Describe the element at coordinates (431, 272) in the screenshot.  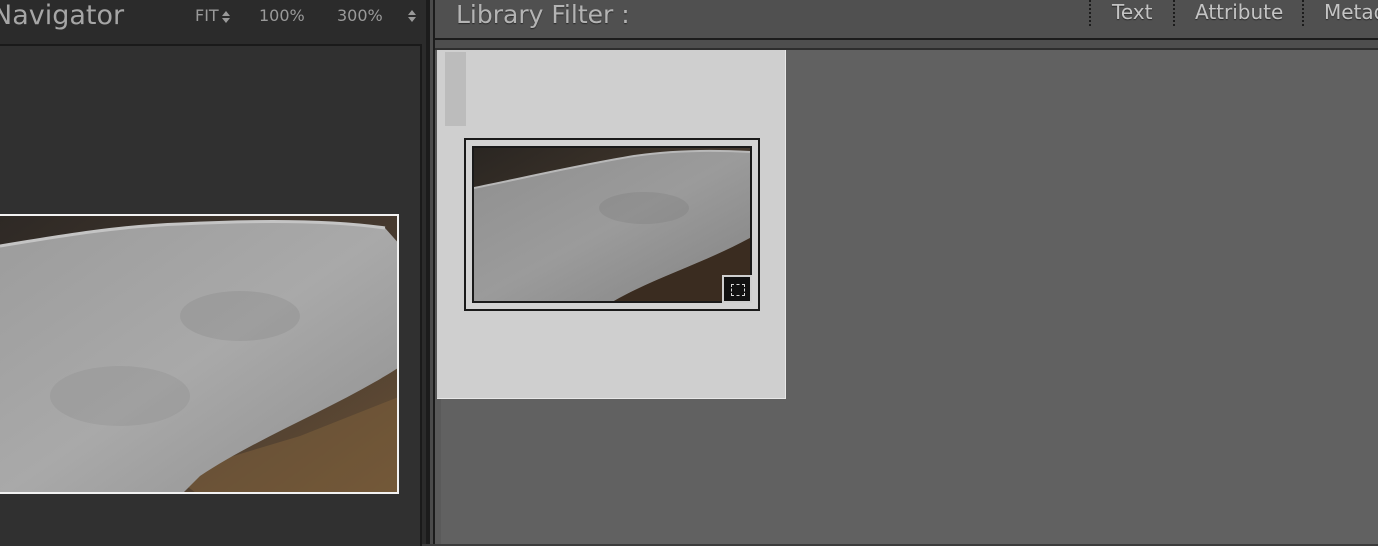
I see `panel-divider-grip` at that location.